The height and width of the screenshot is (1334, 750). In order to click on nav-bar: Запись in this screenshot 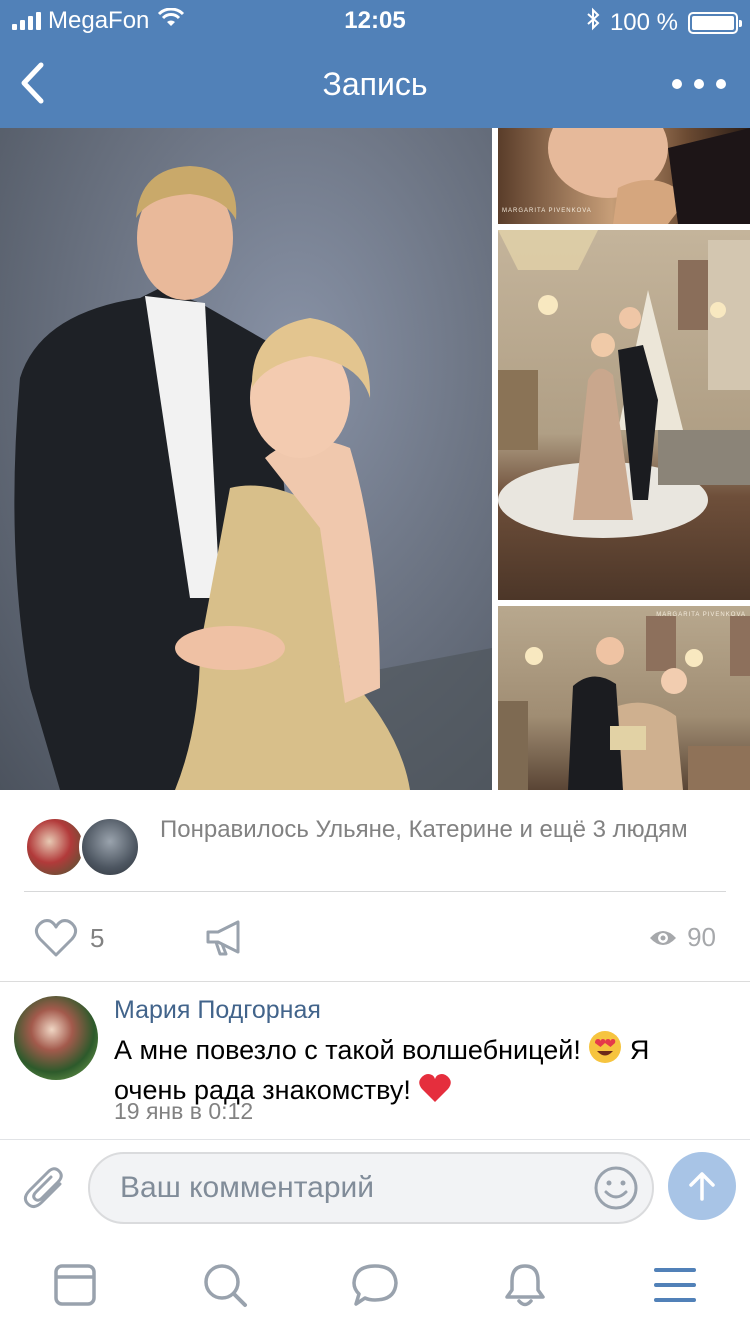, I will do `click(375, 84)`.